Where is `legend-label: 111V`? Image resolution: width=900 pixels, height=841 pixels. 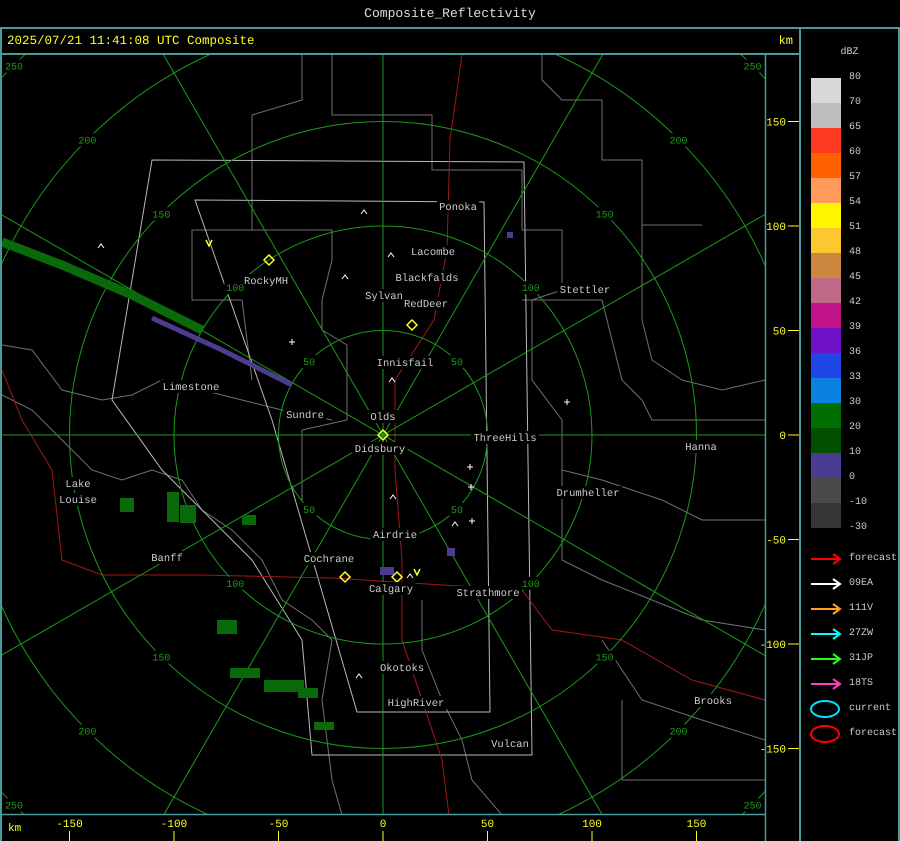
legend-label: 111V is located at coordinates (861, 608).